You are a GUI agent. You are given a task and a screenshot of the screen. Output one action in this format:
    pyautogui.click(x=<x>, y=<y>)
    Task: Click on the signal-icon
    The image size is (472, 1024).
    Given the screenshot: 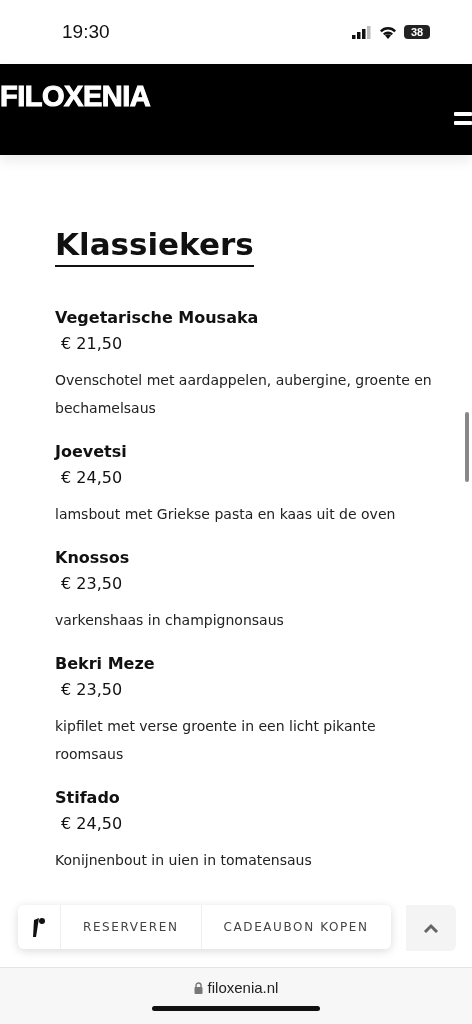 What is the action you would take?
    pyautogui.click(x=362, y=32)
    